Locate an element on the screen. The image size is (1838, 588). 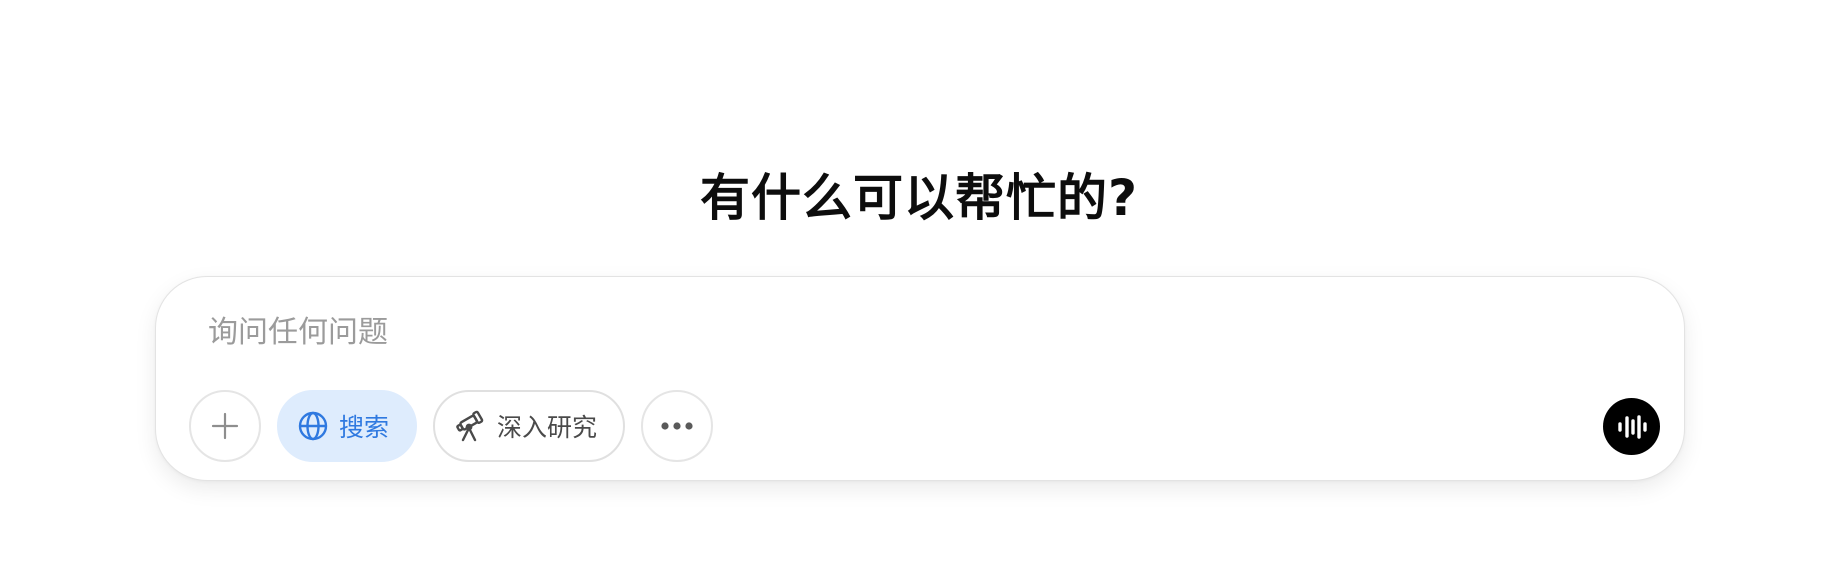
ellipsis-icon is located at coordinates (677, 426).